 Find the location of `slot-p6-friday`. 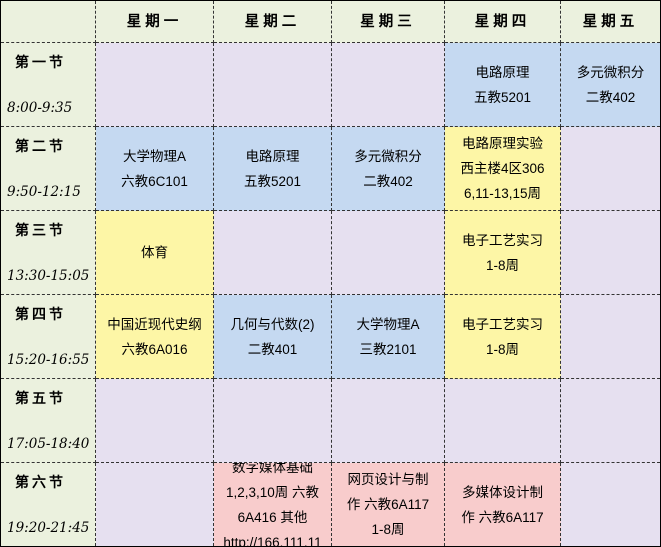

slot-p6-friday is located at coordinates (610, 504).